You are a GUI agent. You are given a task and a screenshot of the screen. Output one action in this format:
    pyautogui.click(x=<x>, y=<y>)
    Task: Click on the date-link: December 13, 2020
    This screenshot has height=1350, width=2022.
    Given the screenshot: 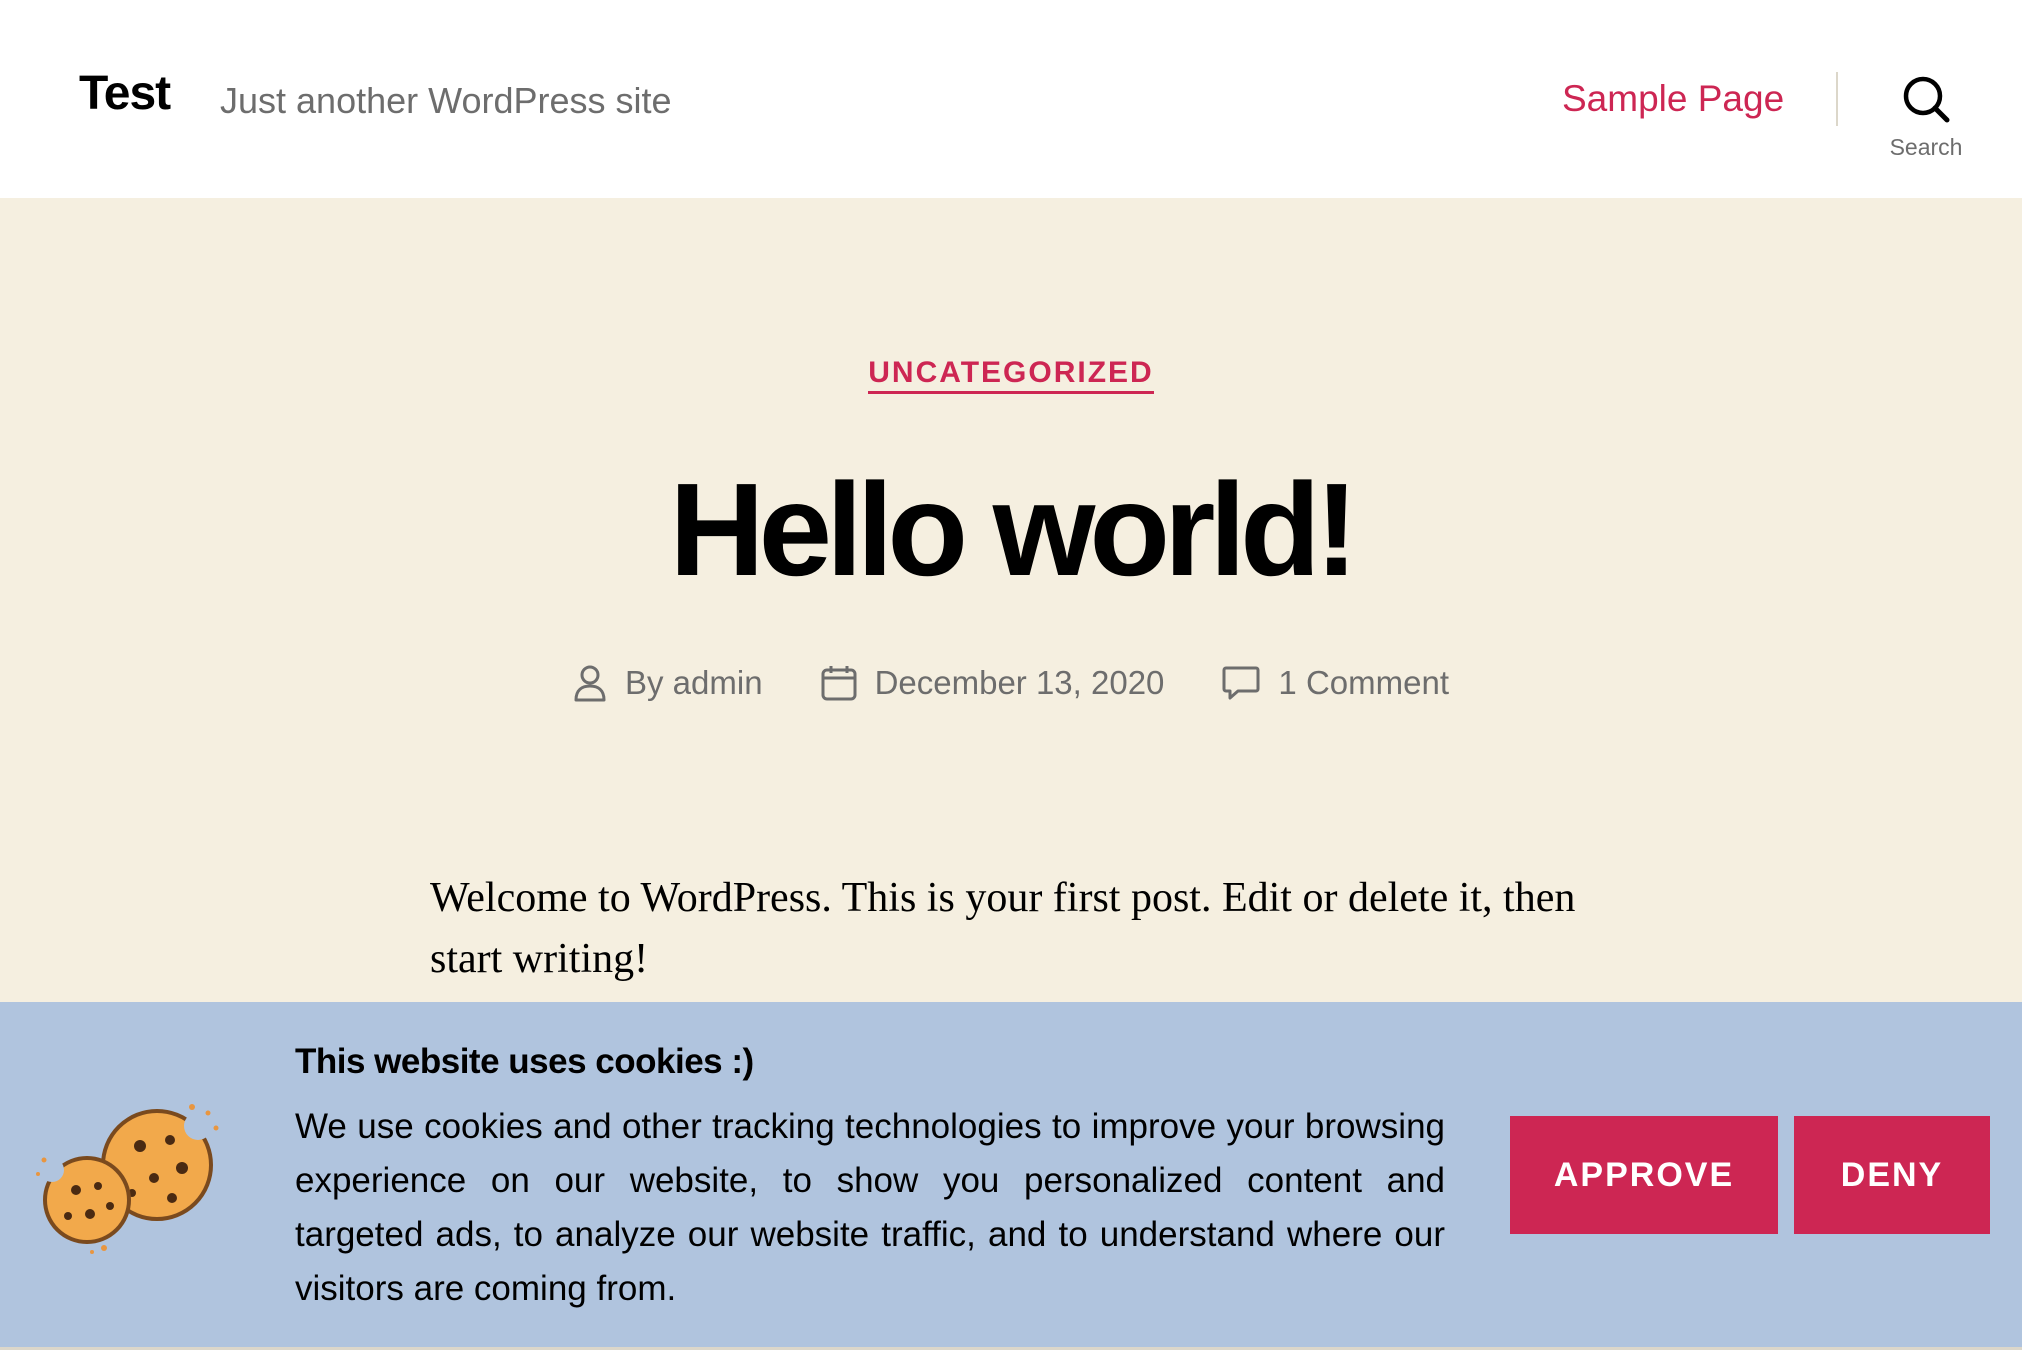 What is the action you would take?
    pyautogui.click(x=1020, y=683)
    